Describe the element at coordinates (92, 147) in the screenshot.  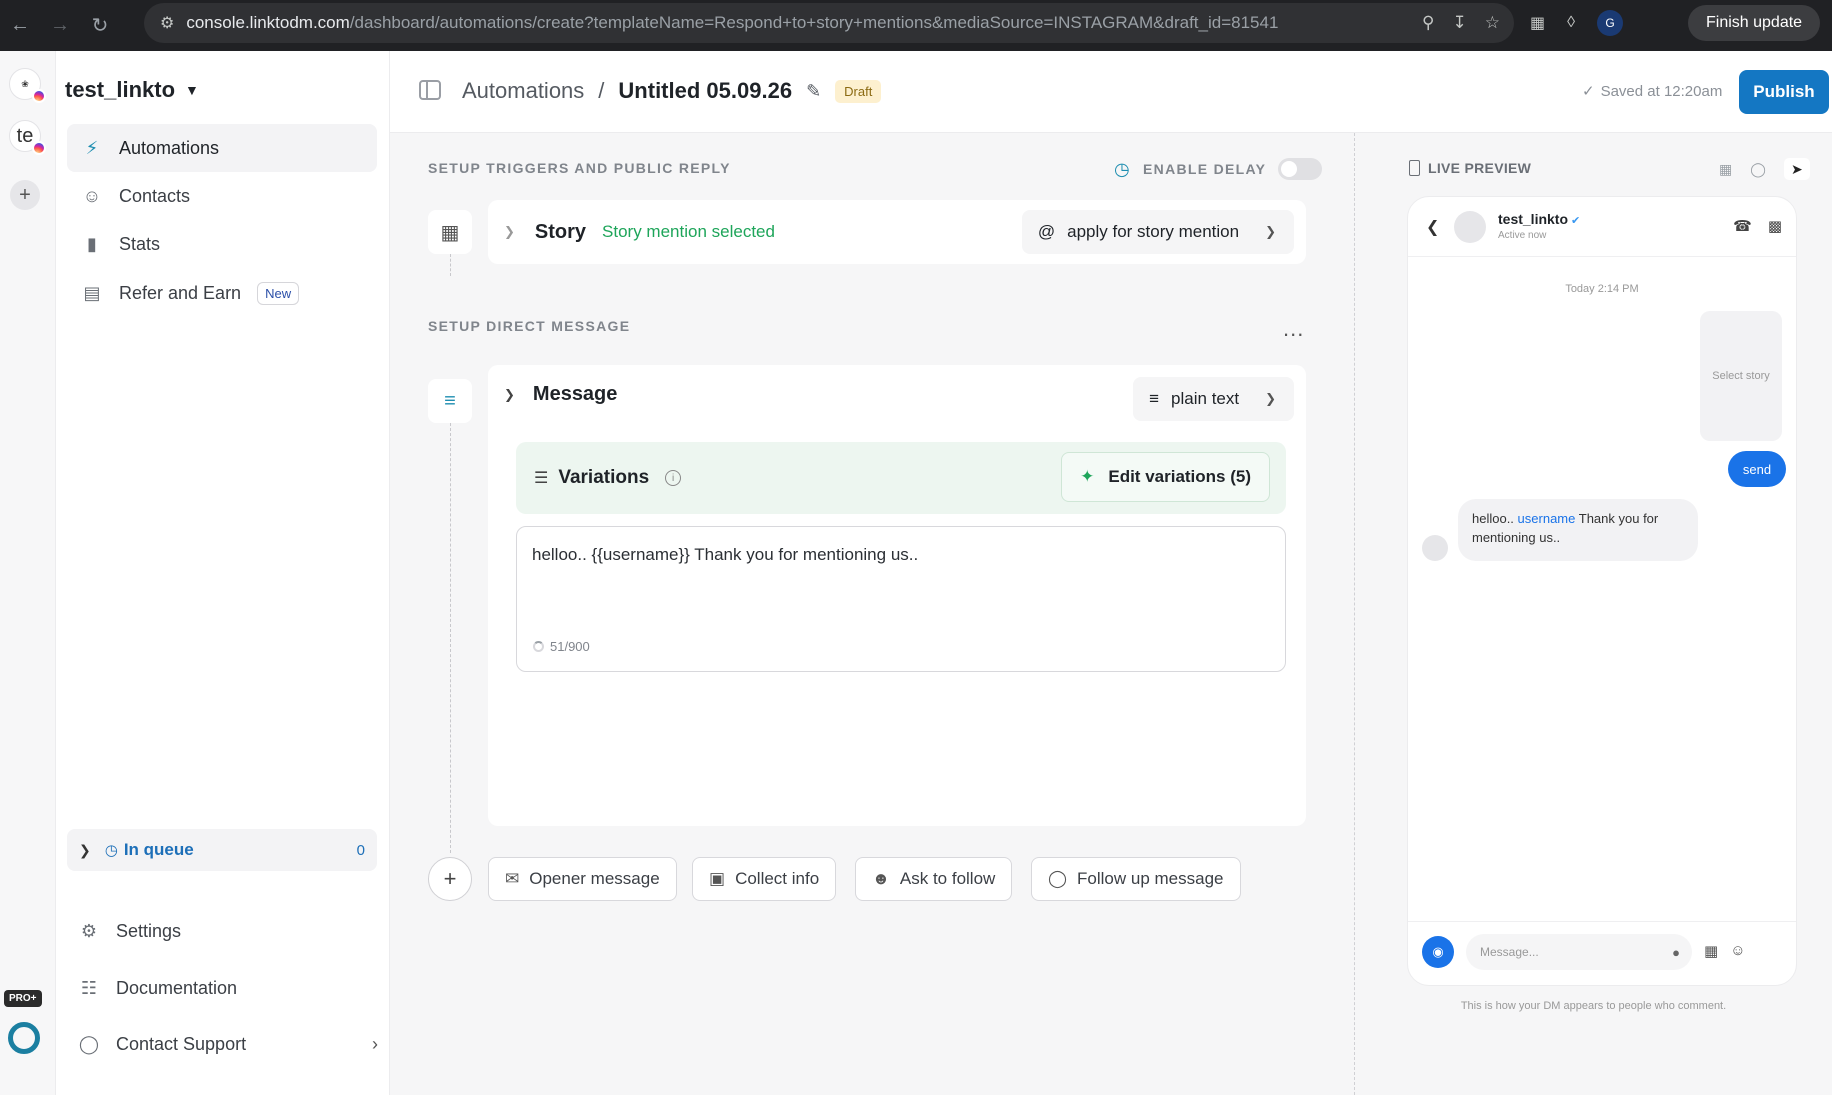
I see `lightning-icon: ⚡︎` at that location.